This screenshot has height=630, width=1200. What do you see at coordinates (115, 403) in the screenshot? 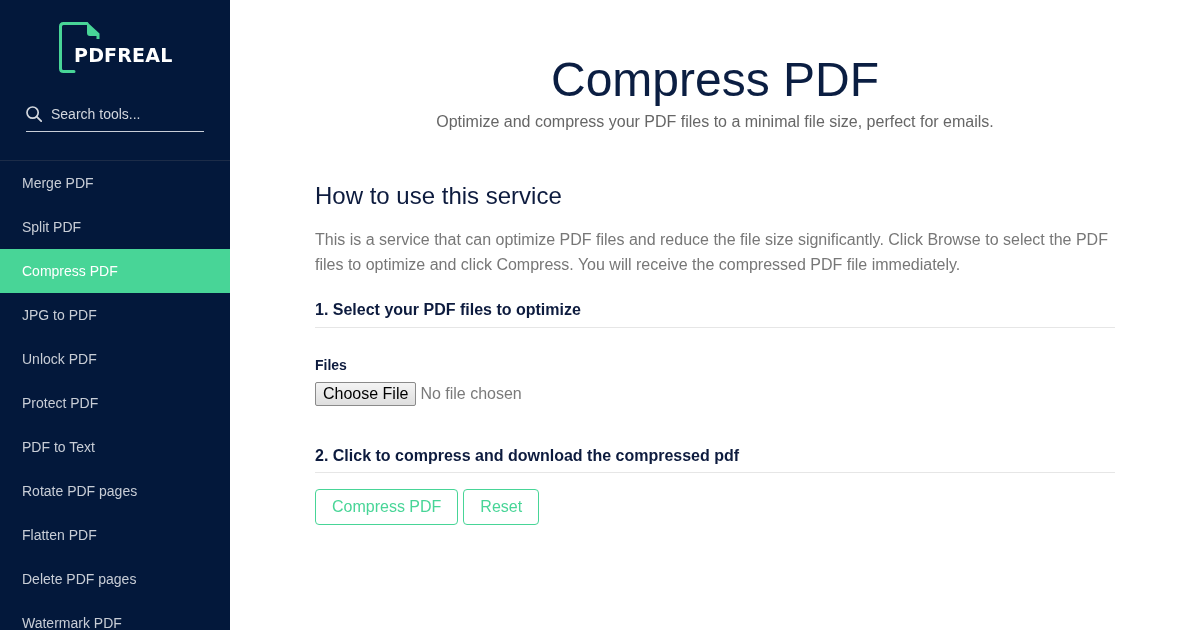
I see `sidebar-item: Protect PDF` at bounding box center [115, 403].